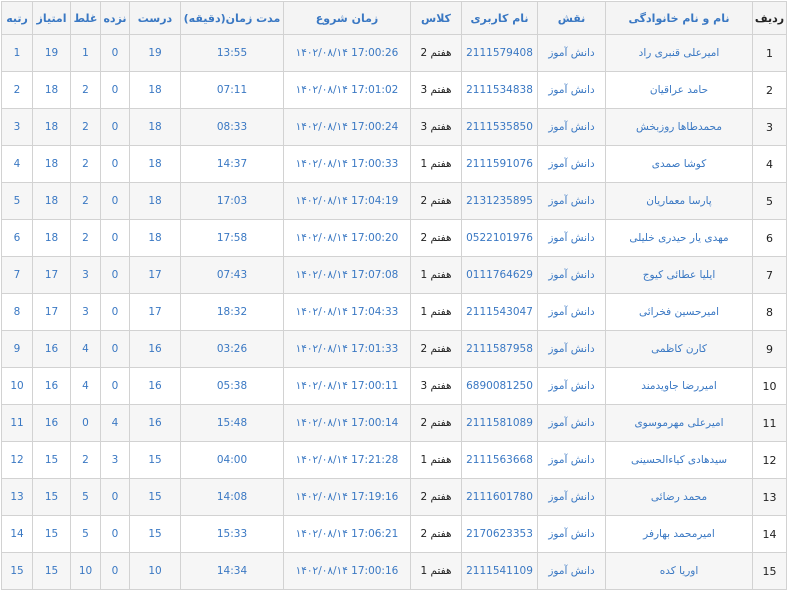 The width and height of the screenshot is (788, 590). I want to click on cell-username: 2170623353, so click(499, 534).